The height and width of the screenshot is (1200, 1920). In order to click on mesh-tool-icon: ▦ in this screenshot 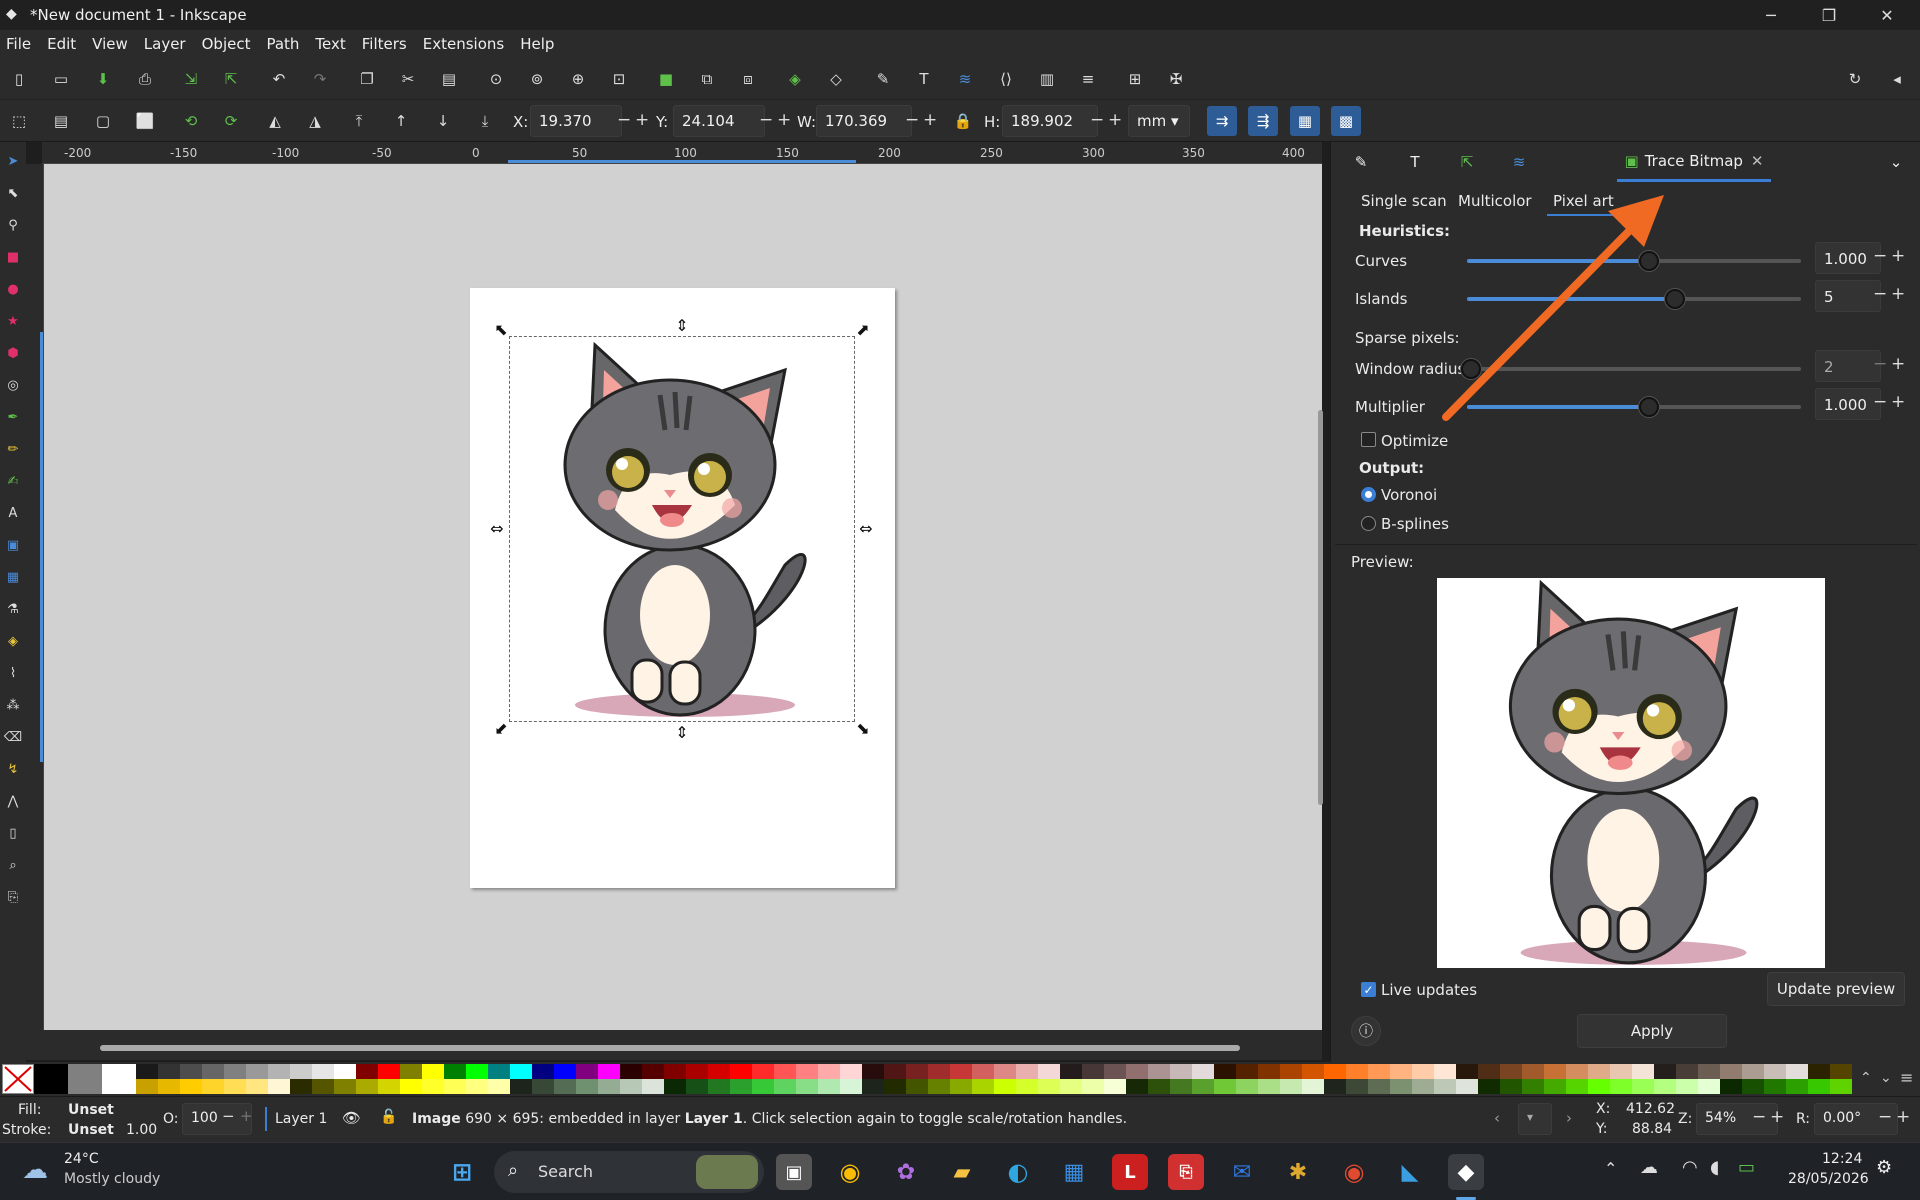, I will do `click(13, 577)`.